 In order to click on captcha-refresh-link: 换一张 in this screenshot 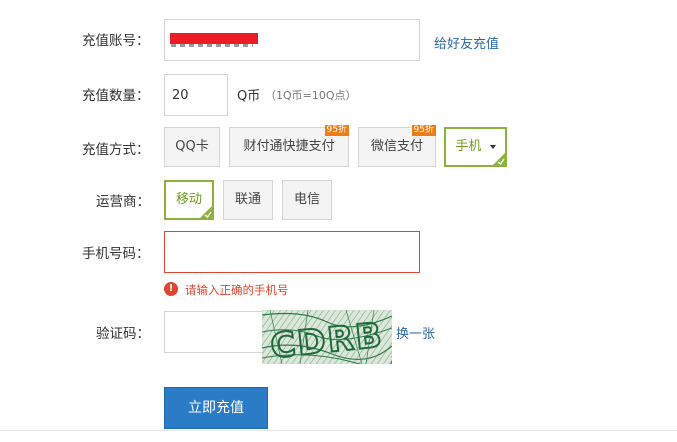, I will do `click(415, 332)`.